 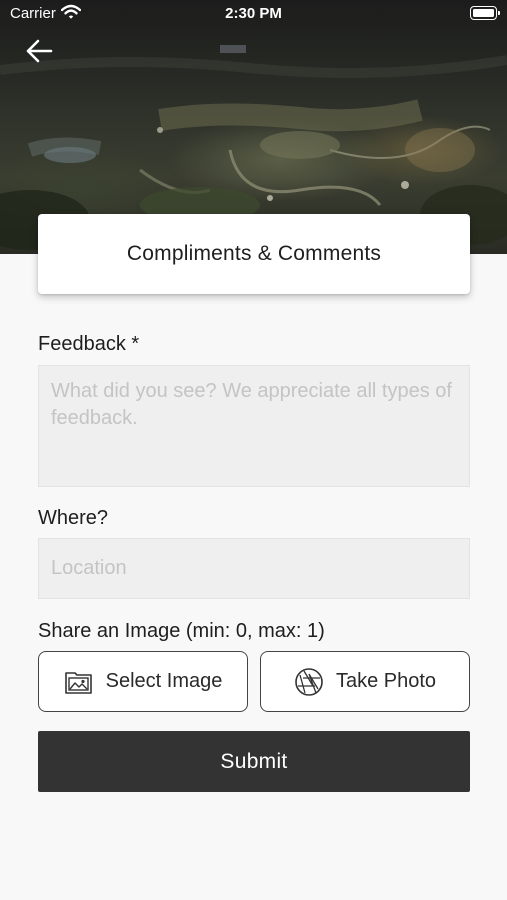 I want to click on select-image-label: Select Image, so click(x=164, y=681).